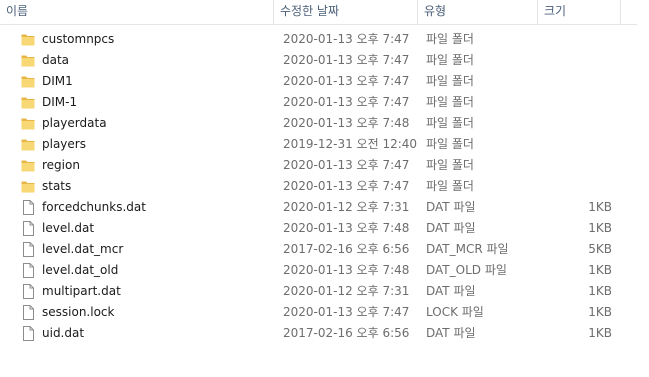 Image resolution: width=649 pixels, height=377 pixels. Describe the element at coordinates (78, 312) in the screenshot. I see `file-name: session.lock` at that location.